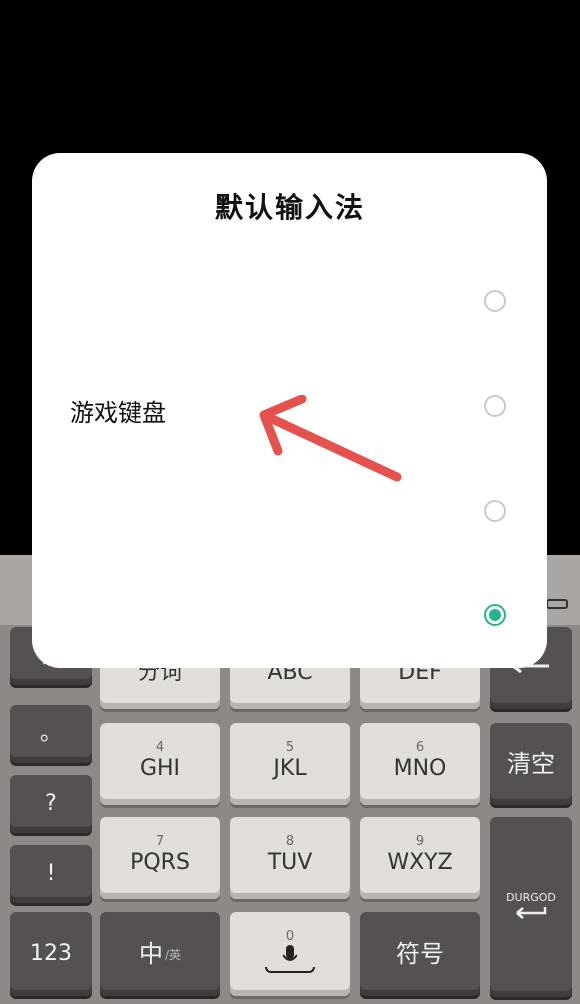  Describe the element at coordinates (420, 954) in the screenshot. I see `symbol-key: 符号` at that location.